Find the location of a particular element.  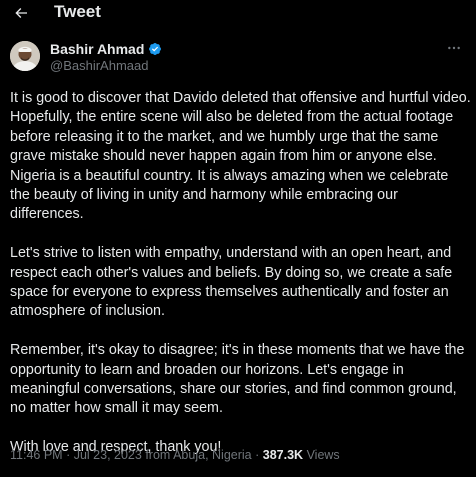

views-count: 387.3K is located at coordinates (283, 455).